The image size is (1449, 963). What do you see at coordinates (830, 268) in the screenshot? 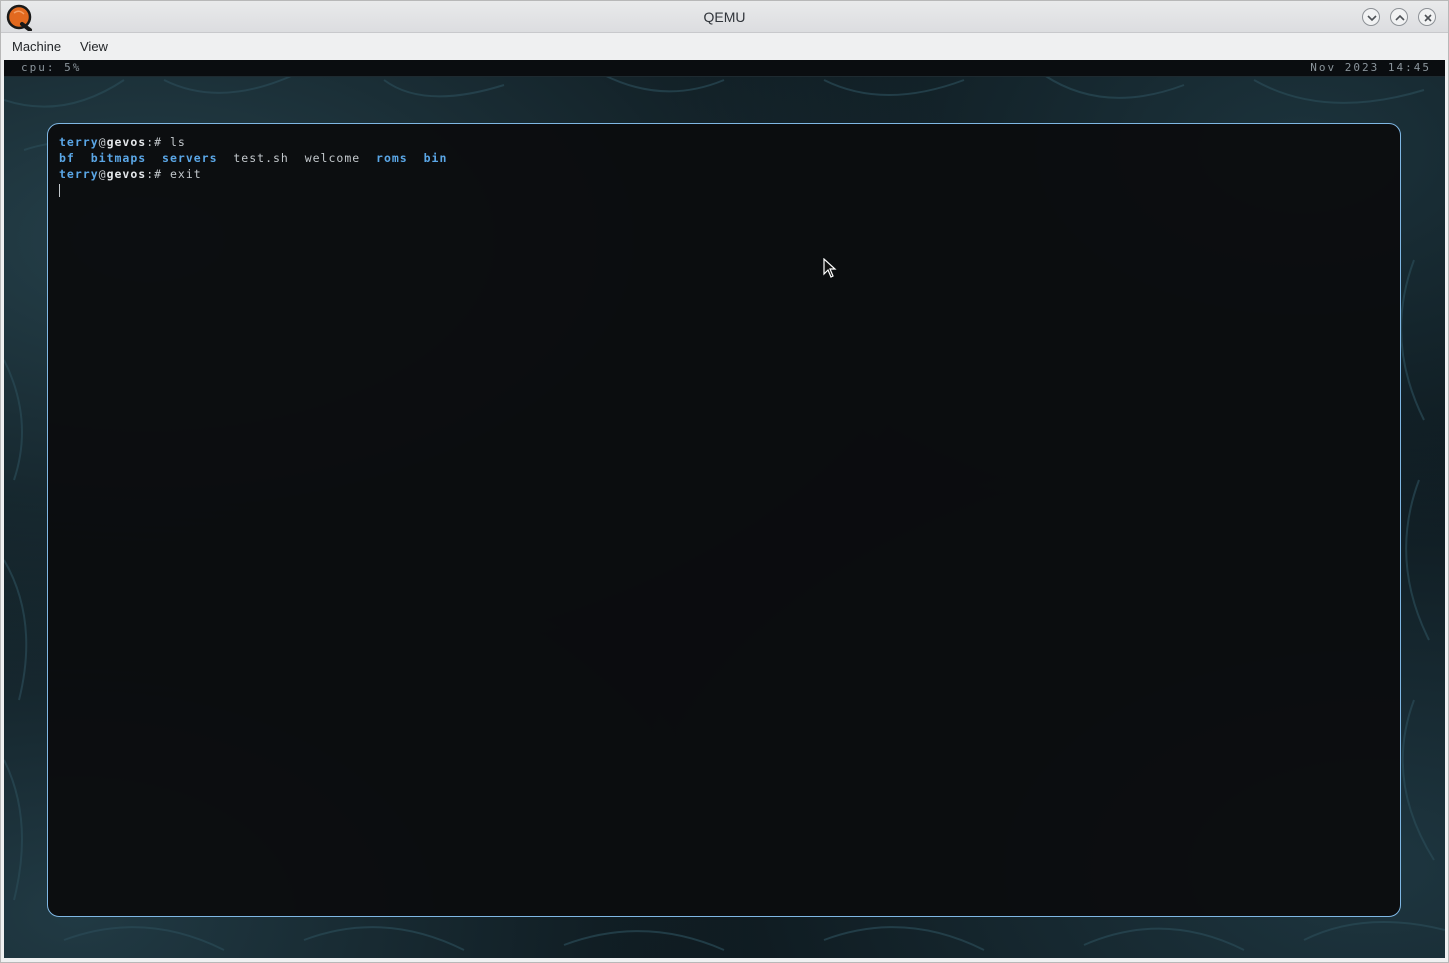
I see `mouse-pointer-icon` at bounding box center [830, 268].